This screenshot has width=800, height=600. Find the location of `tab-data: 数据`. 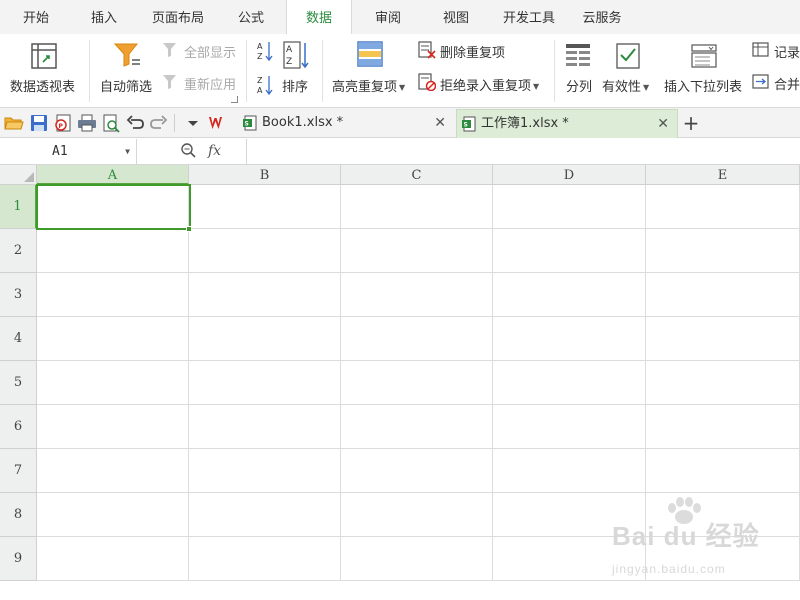

tab-data: 数据 is located at coordinates (319, 17).